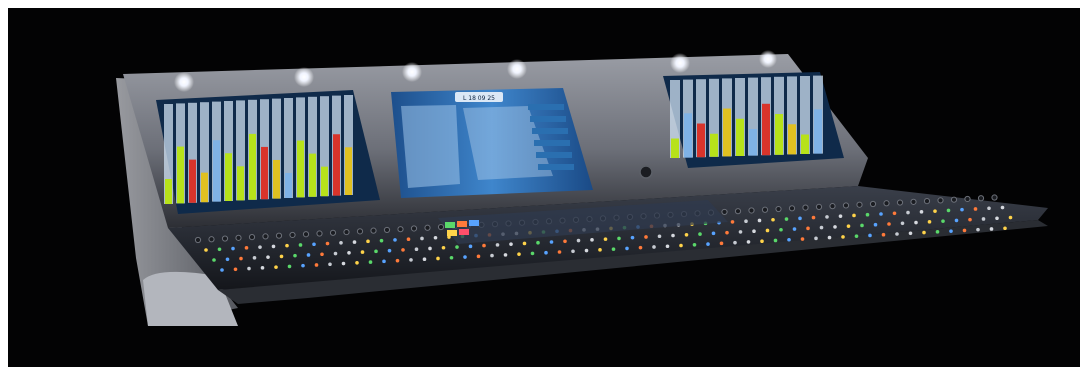 The width and height of the screenshot is (1088, 375). What do you see at coordinates (479, 98) in the screenshot?
I see `center-screen-header: L 18 09 25` at bounding box center [479, 98].